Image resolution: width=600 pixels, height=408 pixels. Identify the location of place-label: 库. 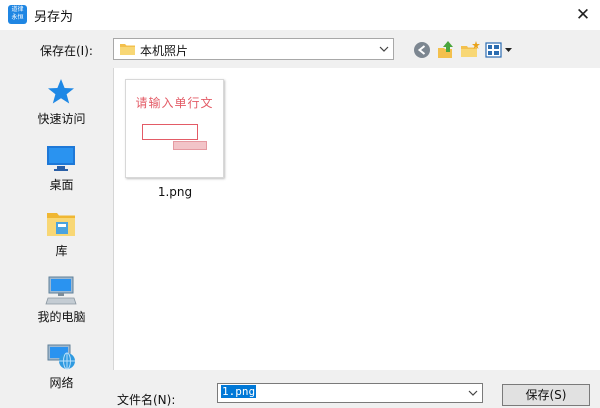
(61, 251).